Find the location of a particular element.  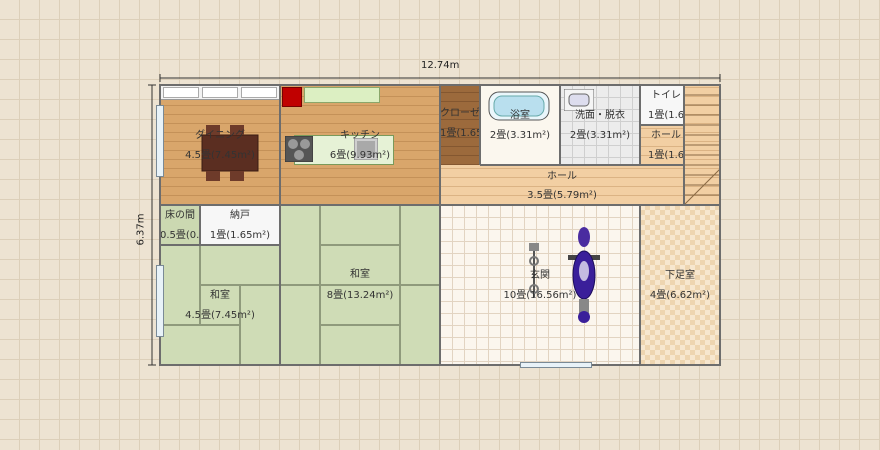

tokonoma-name: 床の間 is located at coordinates (180, 215).